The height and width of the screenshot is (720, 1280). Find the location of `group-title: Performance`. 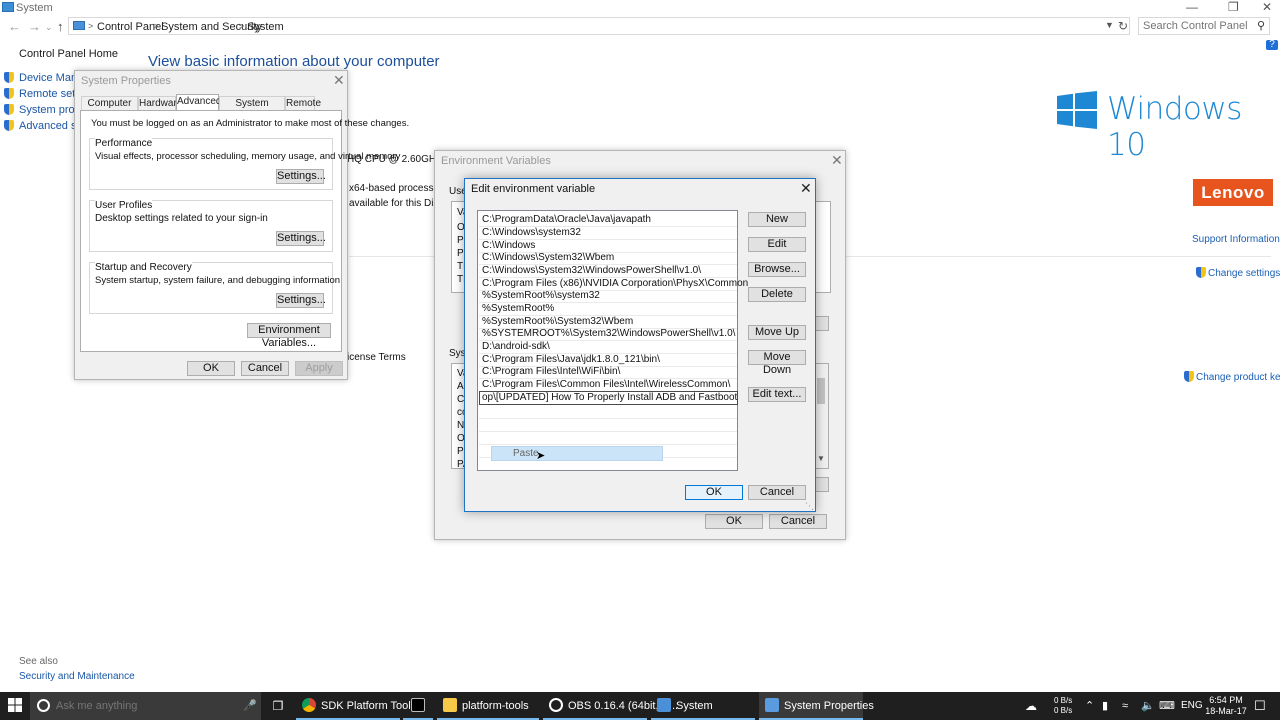

group-title: Performance is located at coordinates (124, 143).